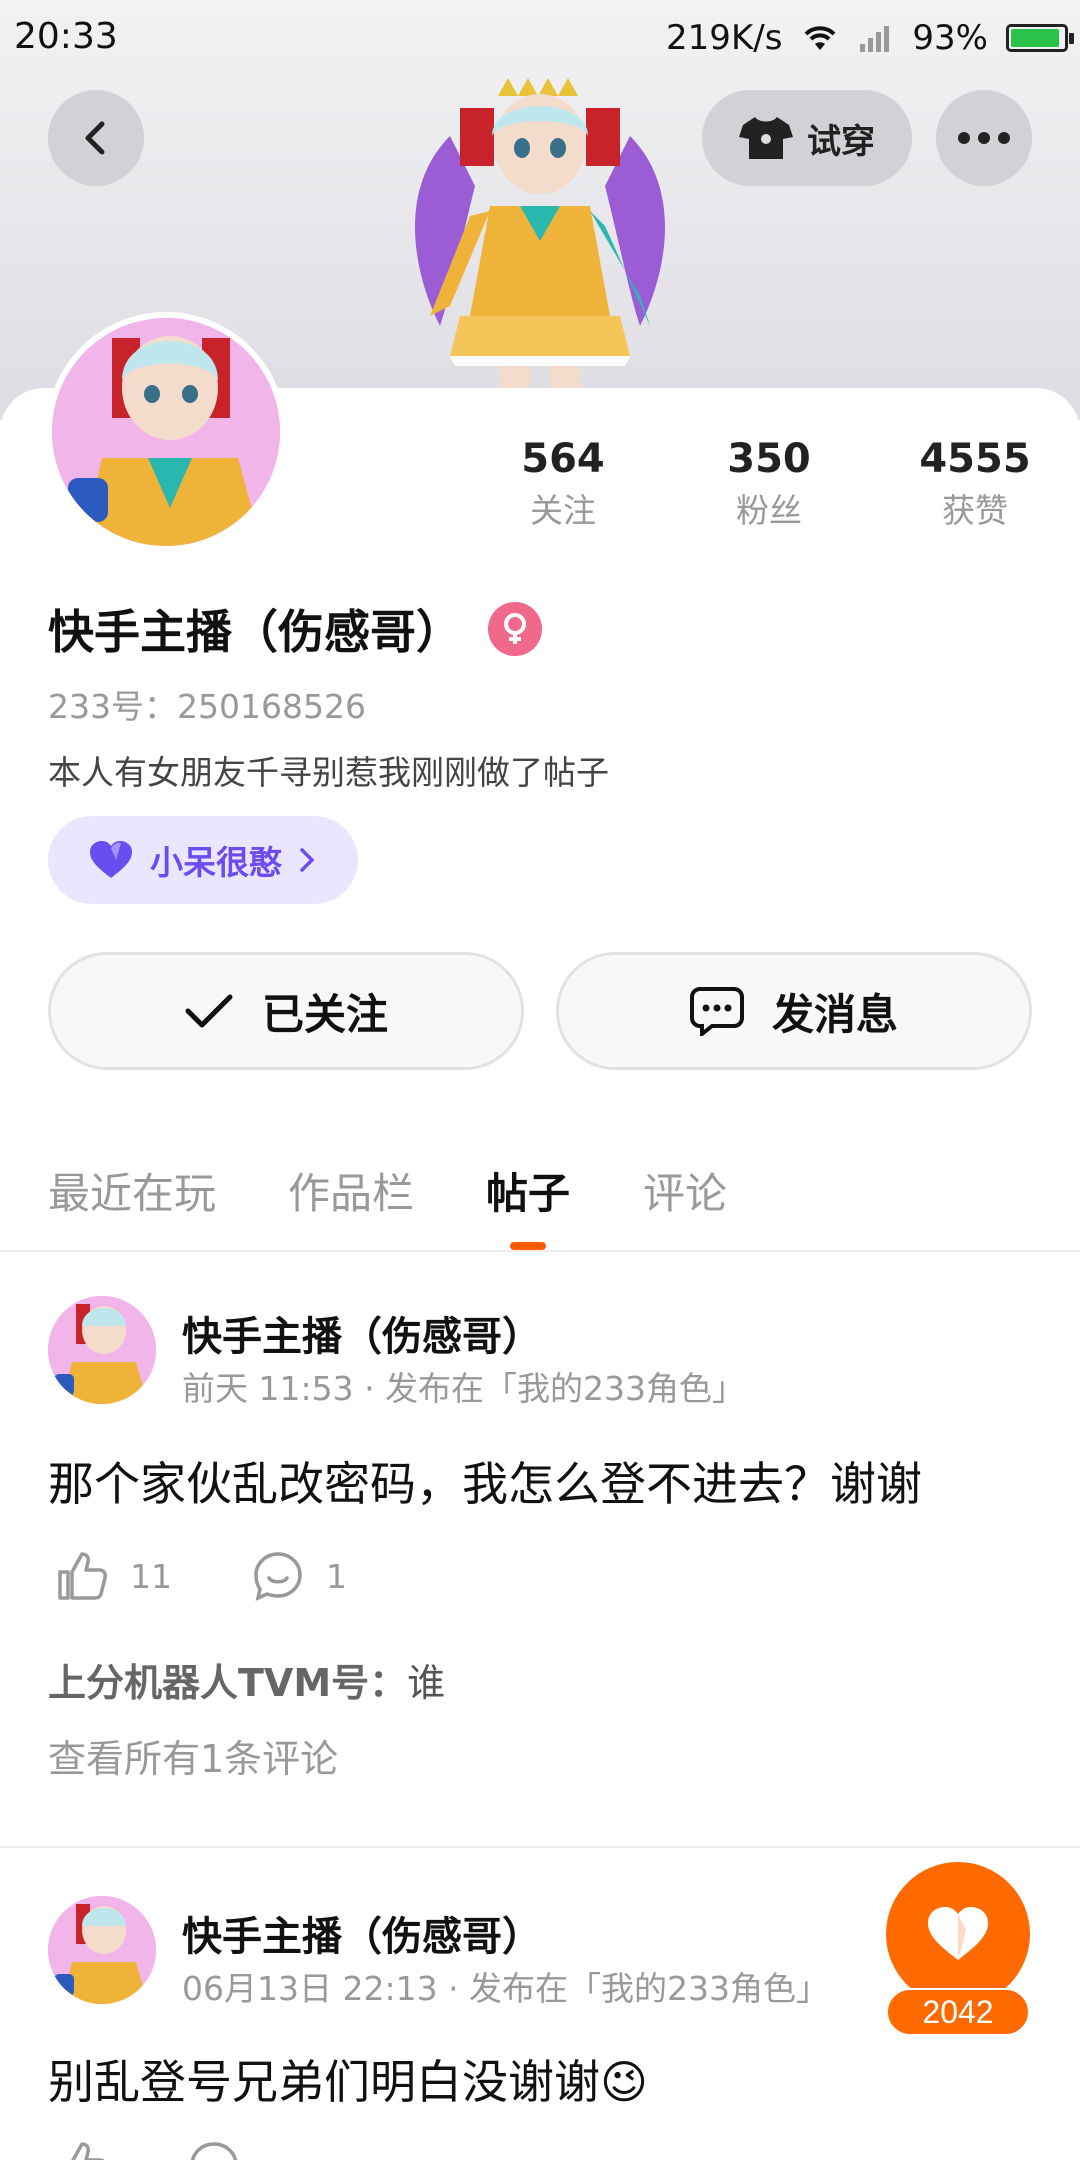  I want to click on stat-likes: 4555 获赞, so click(975, 484).